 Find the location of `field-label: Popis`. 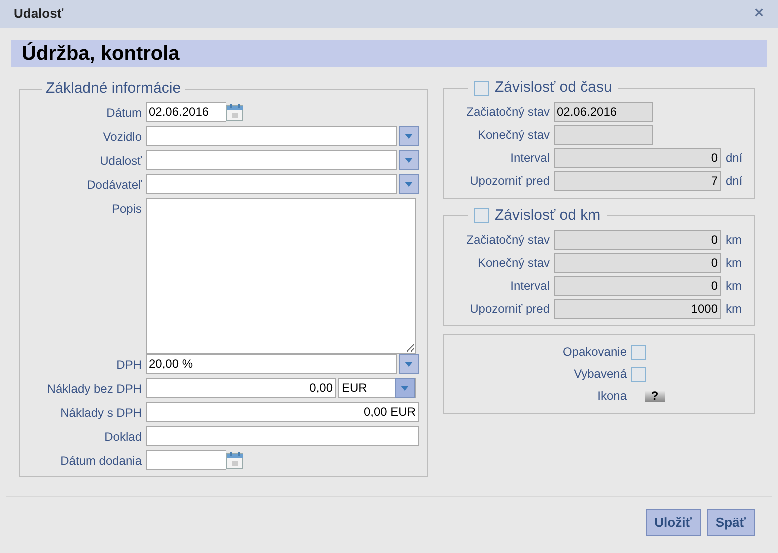

field-label: Popis is located at coordinates (126, 209).